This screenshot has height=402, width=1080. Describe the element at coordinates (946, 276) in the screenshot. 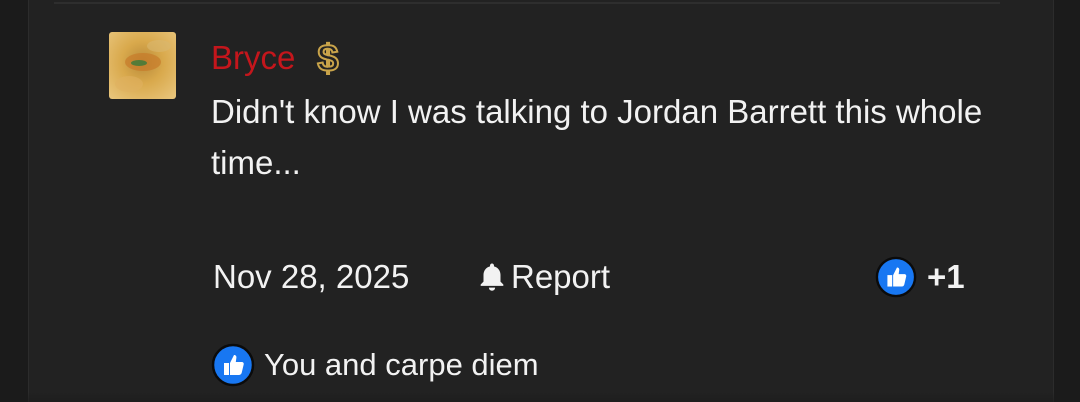

I see `reaction-count: +1` at that location.